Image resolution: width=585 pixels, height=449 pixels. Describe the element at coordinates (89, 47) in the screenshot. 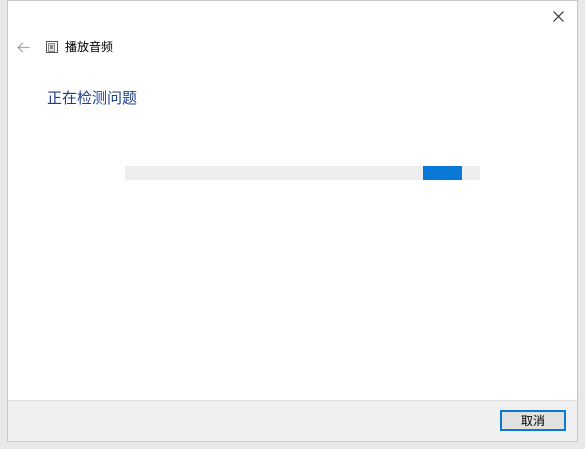

I see `window-title: 播放音频` at that location.